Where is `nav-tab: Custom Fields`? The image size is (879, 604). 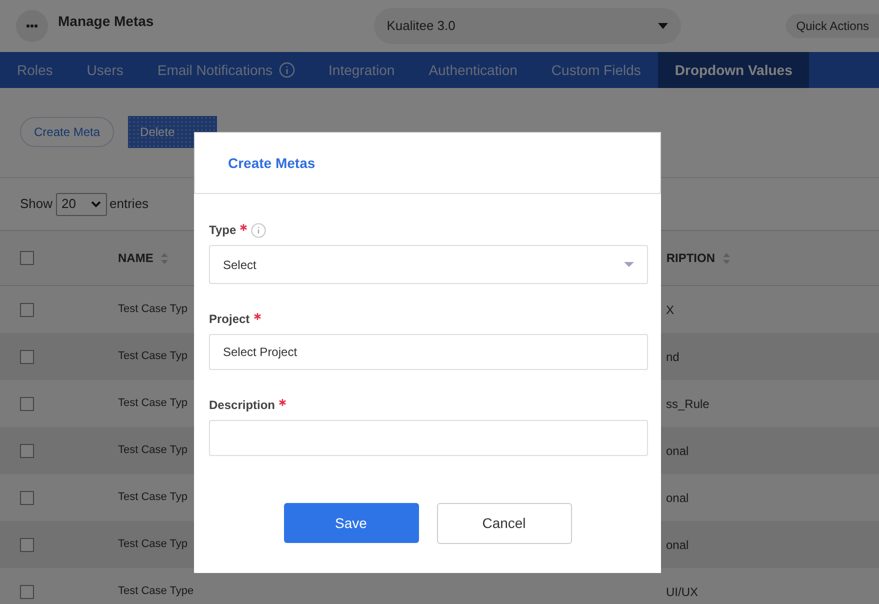
nav-tab: Custom Fields is located at coordinates (596, 70).